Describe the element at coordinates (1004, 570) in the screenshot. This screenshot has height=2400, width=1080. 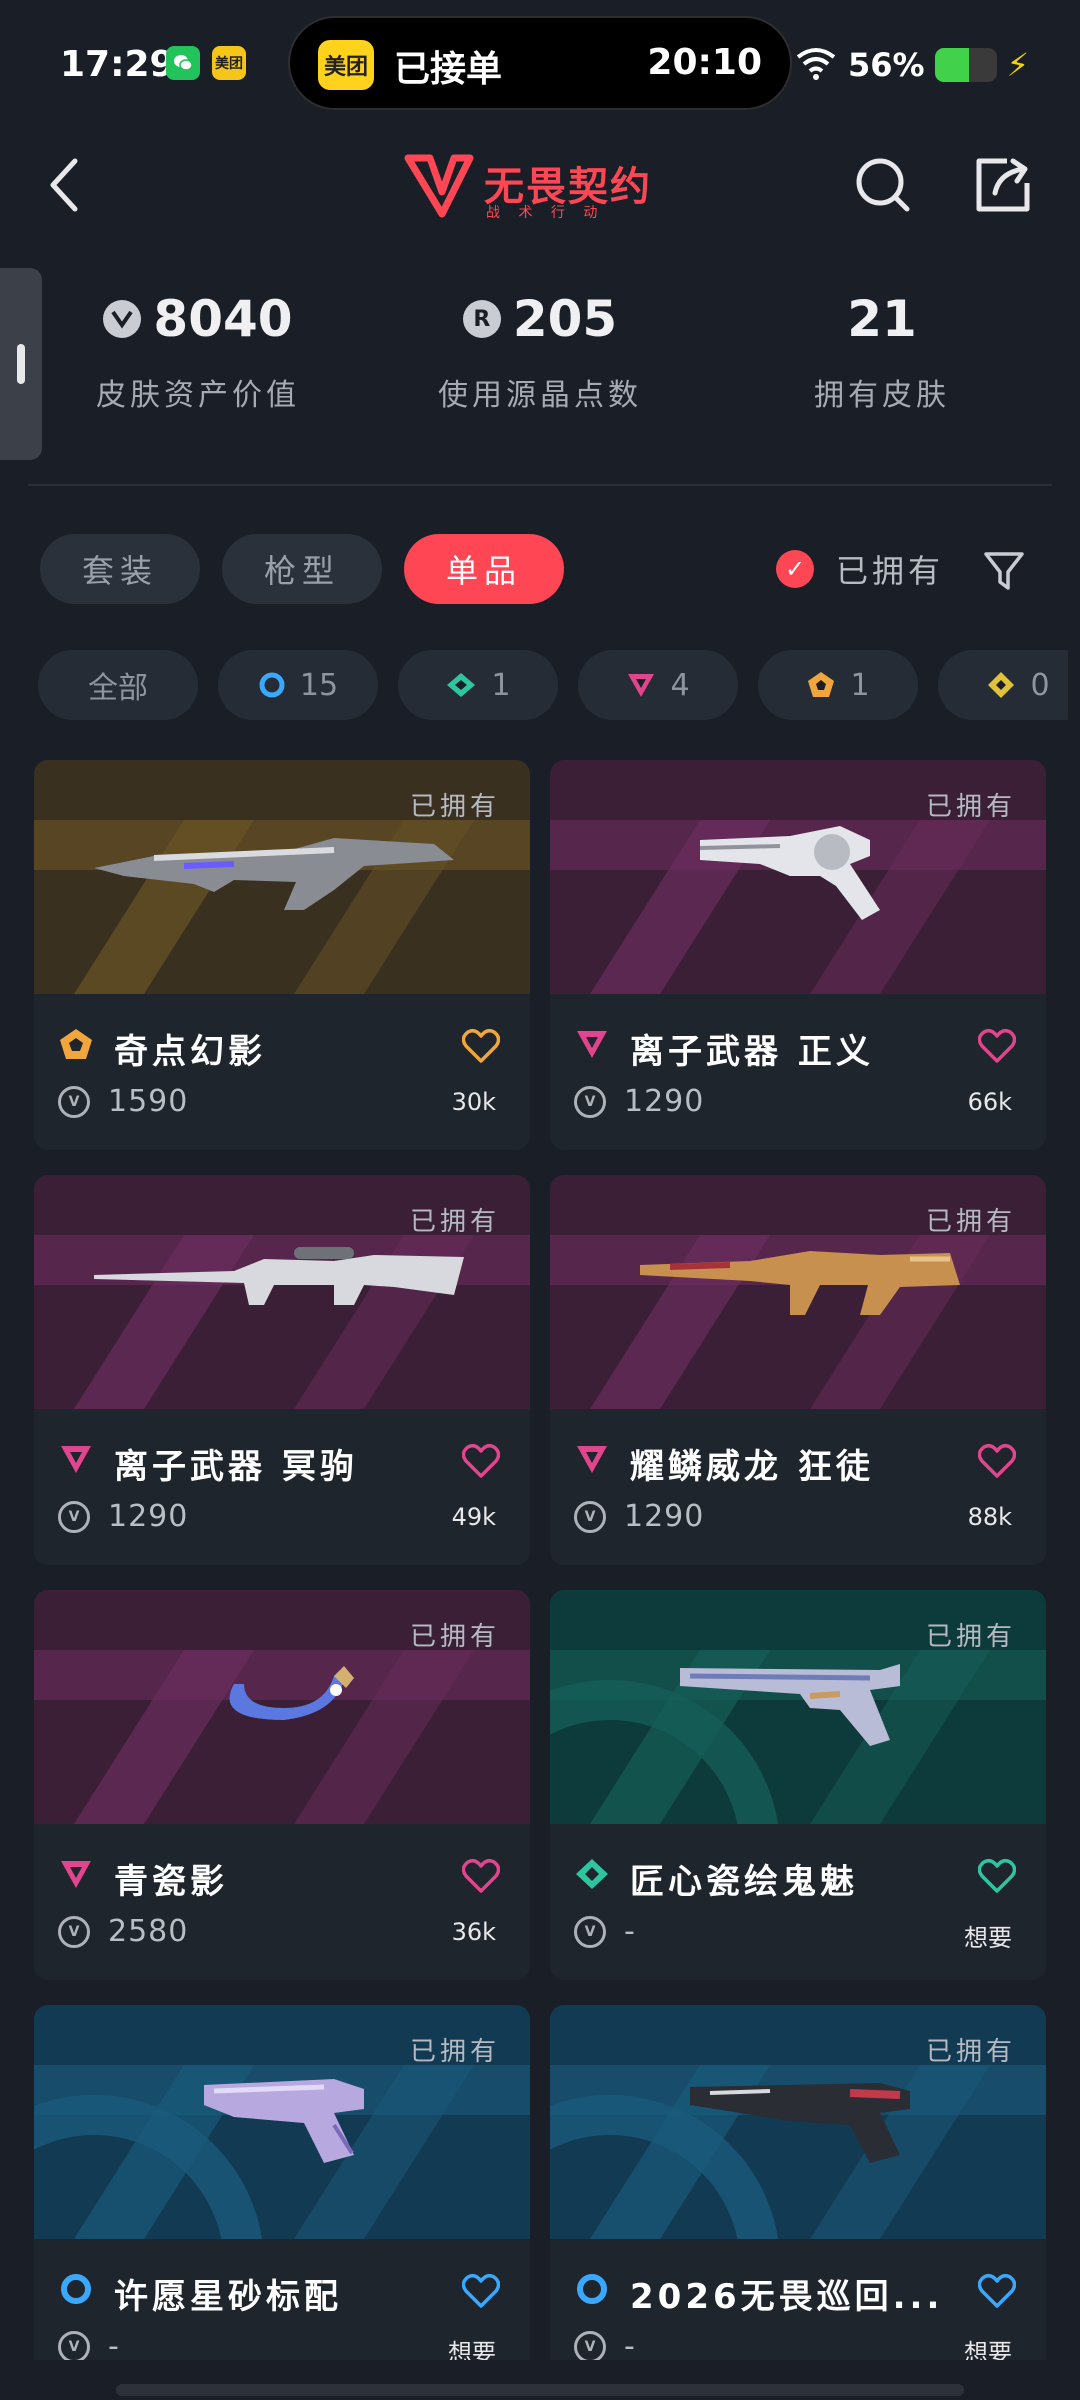
I see `filter-button` at that location.